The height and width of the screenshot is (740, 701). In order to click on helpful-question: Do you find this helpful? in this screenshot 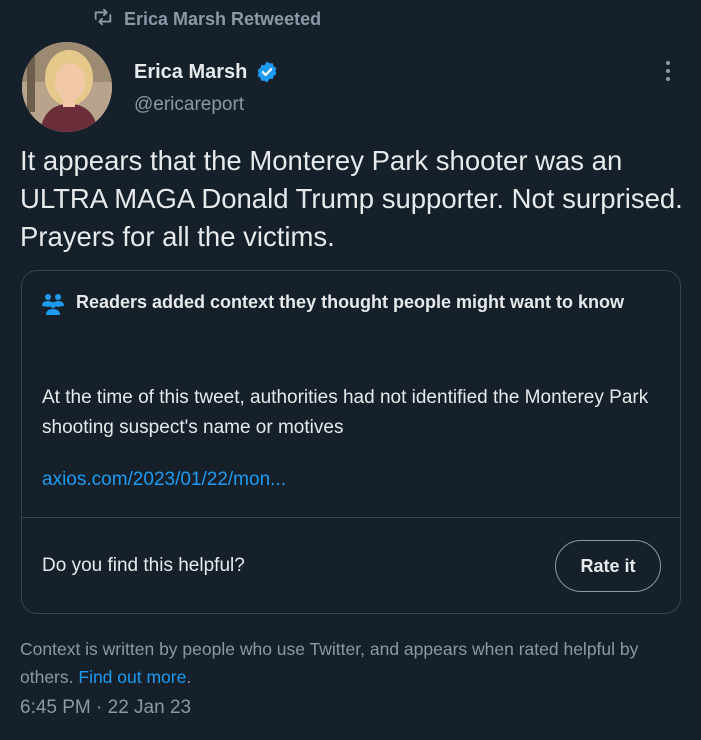, I will do `click(143, 565)`.